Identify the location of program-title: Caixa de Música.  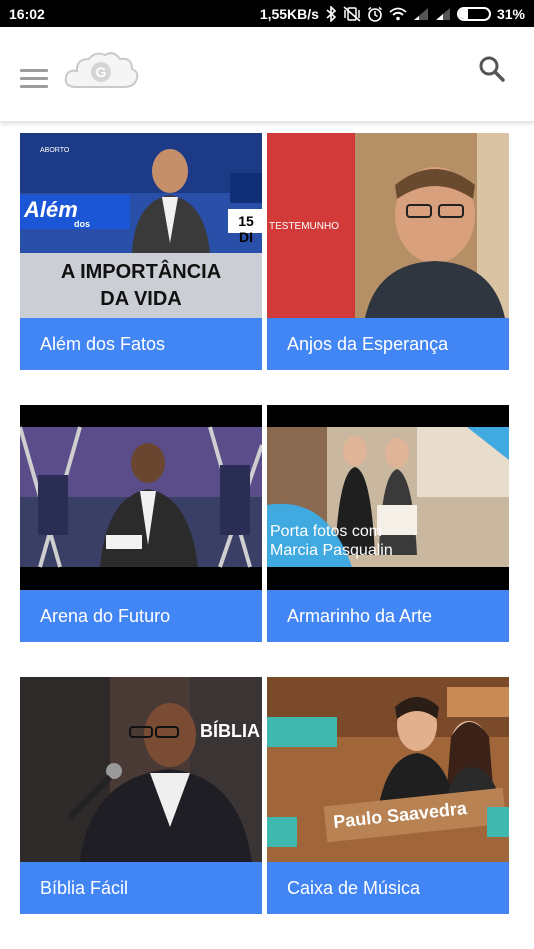
(388, 888).